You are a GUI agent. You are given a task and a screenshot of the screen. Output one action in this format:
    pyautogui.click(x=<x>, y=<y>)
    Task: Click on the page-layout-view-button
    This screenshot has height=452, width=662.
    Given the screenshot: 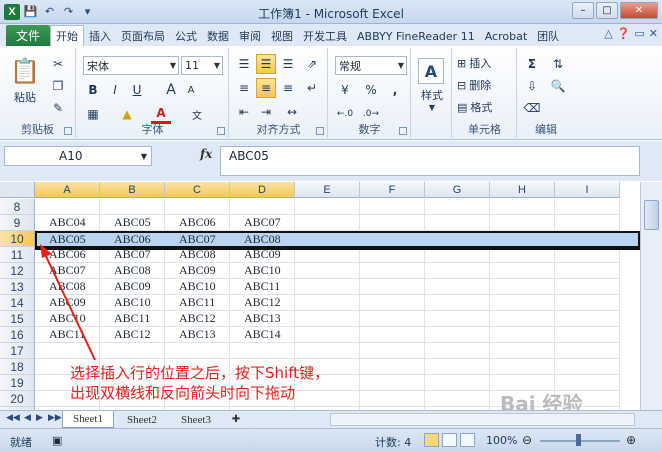 What is the action you would take?
    pyautogui.click(x=449, y=440)
    